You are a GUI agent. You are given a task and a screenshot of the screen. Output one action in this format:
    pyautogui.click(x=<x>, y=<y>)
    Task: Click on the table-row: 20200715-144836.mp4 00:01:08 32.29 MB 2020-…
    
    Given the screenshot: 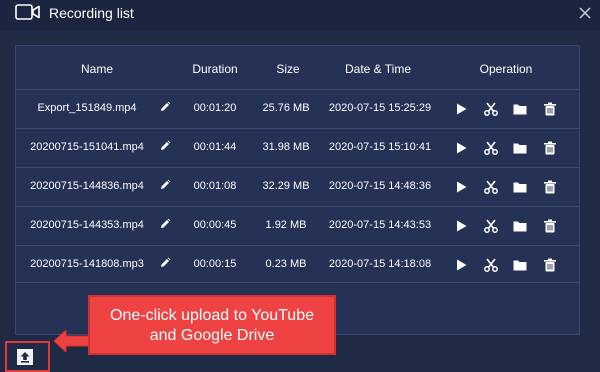 What is the action you would take?
    pyautogui.click(x=297, y=186)
    